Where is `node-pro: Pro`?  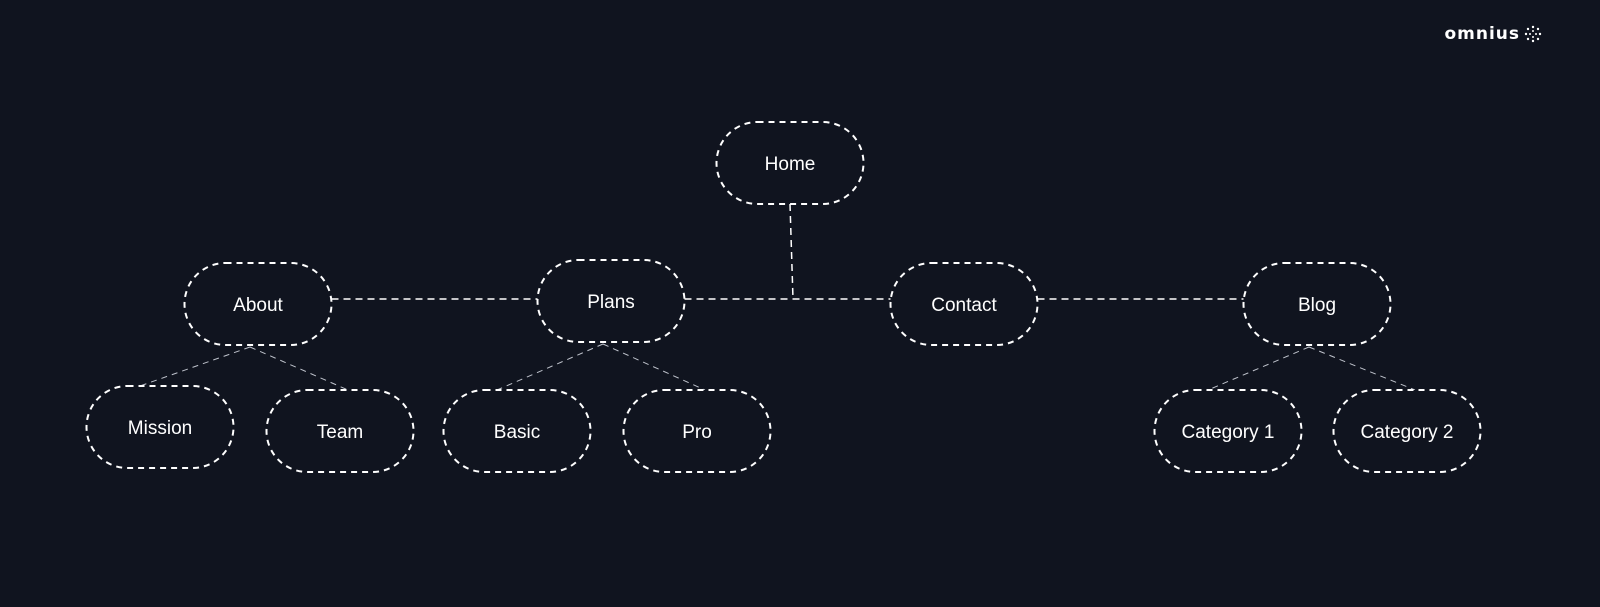
node-pro: Pro is located at coordinates (697, 431).